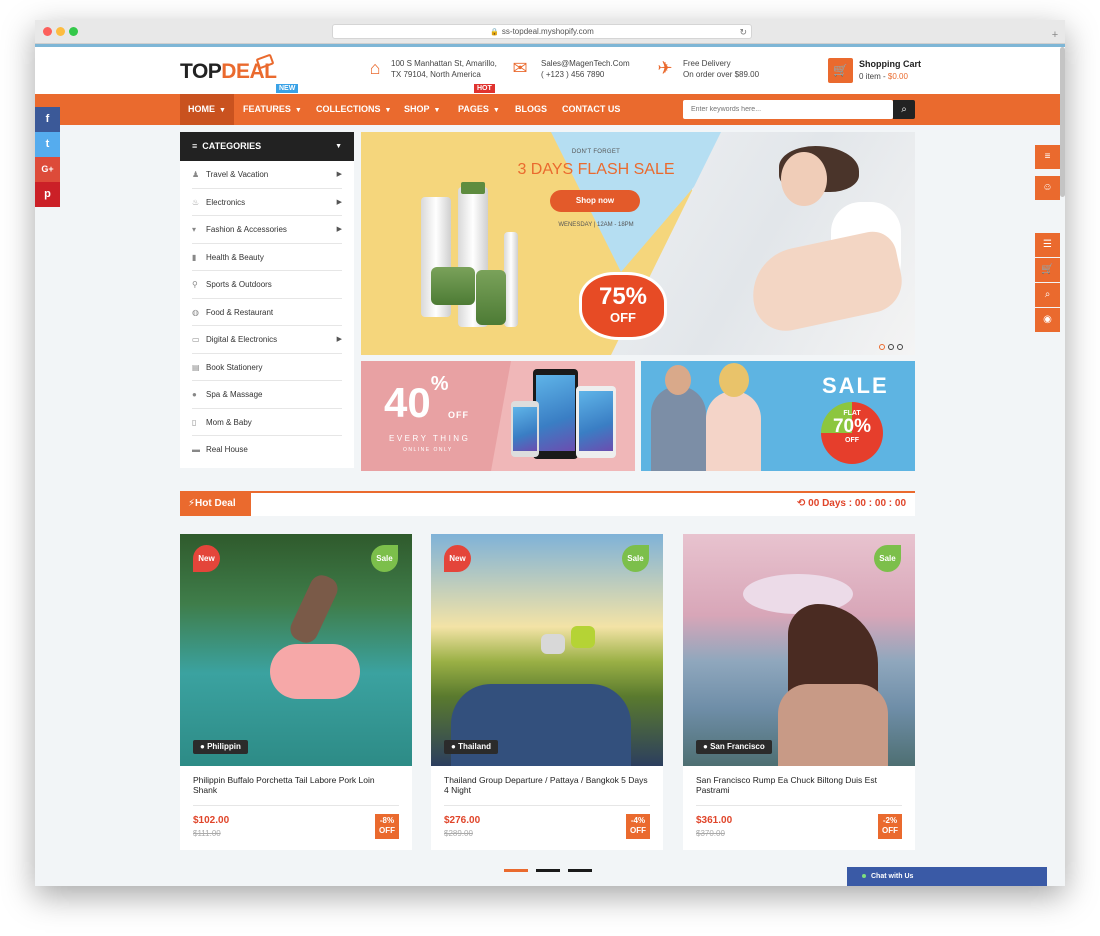 The width and height of the screenshot is (1100, 936). I want to click on address-bar: 🔒 ss-topdeal.myshopify.com ↻, so click(542, 31).